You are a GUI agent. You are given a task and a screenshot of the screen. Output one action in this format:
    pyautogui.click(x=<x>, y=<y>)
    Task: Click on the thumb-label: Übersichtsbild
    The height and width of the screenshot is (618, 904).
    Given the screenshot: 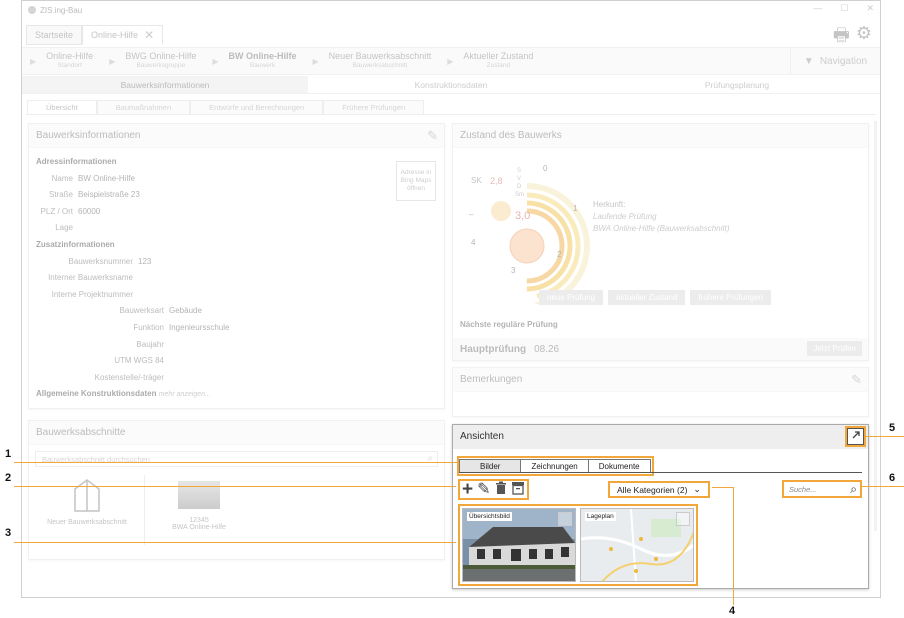 What is the action you would take?
    pyautogui.click(x=489, y=516)
    